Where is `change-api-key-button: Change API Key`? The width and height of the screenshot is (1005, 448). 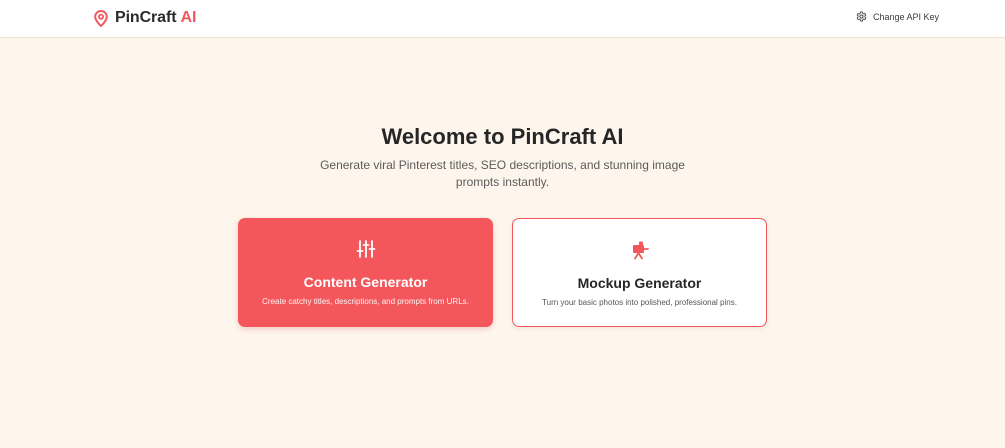 change-api-key-button: Change API Key is located at coordinates (897, 16).